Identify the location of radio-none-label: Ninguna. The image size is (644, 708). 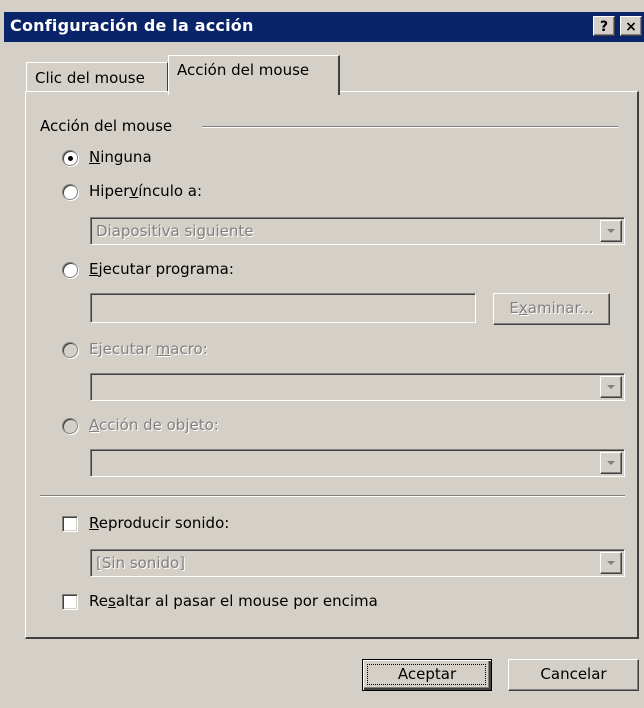
(120, 157).